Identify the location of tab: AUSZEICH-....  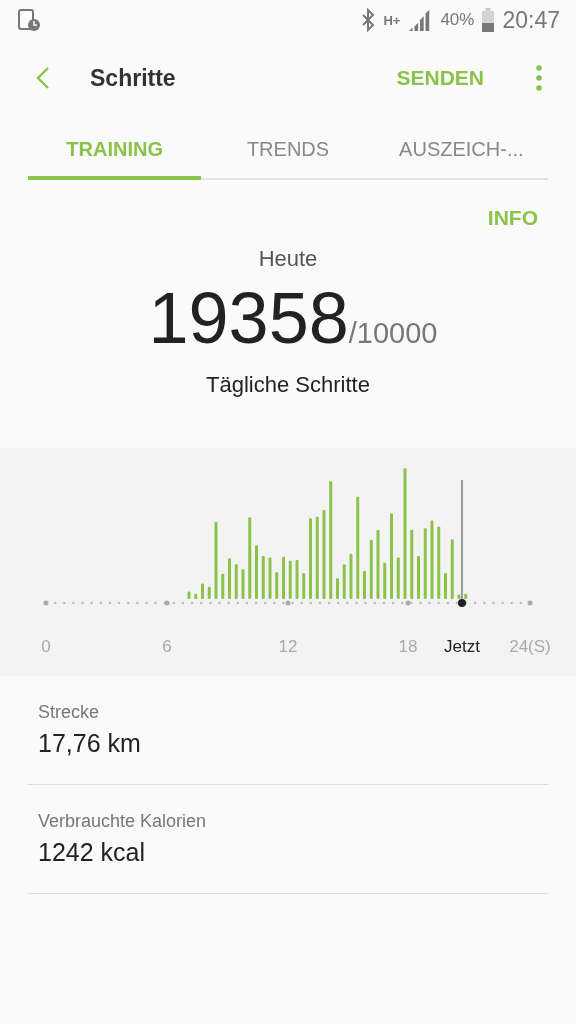
(461, 151).